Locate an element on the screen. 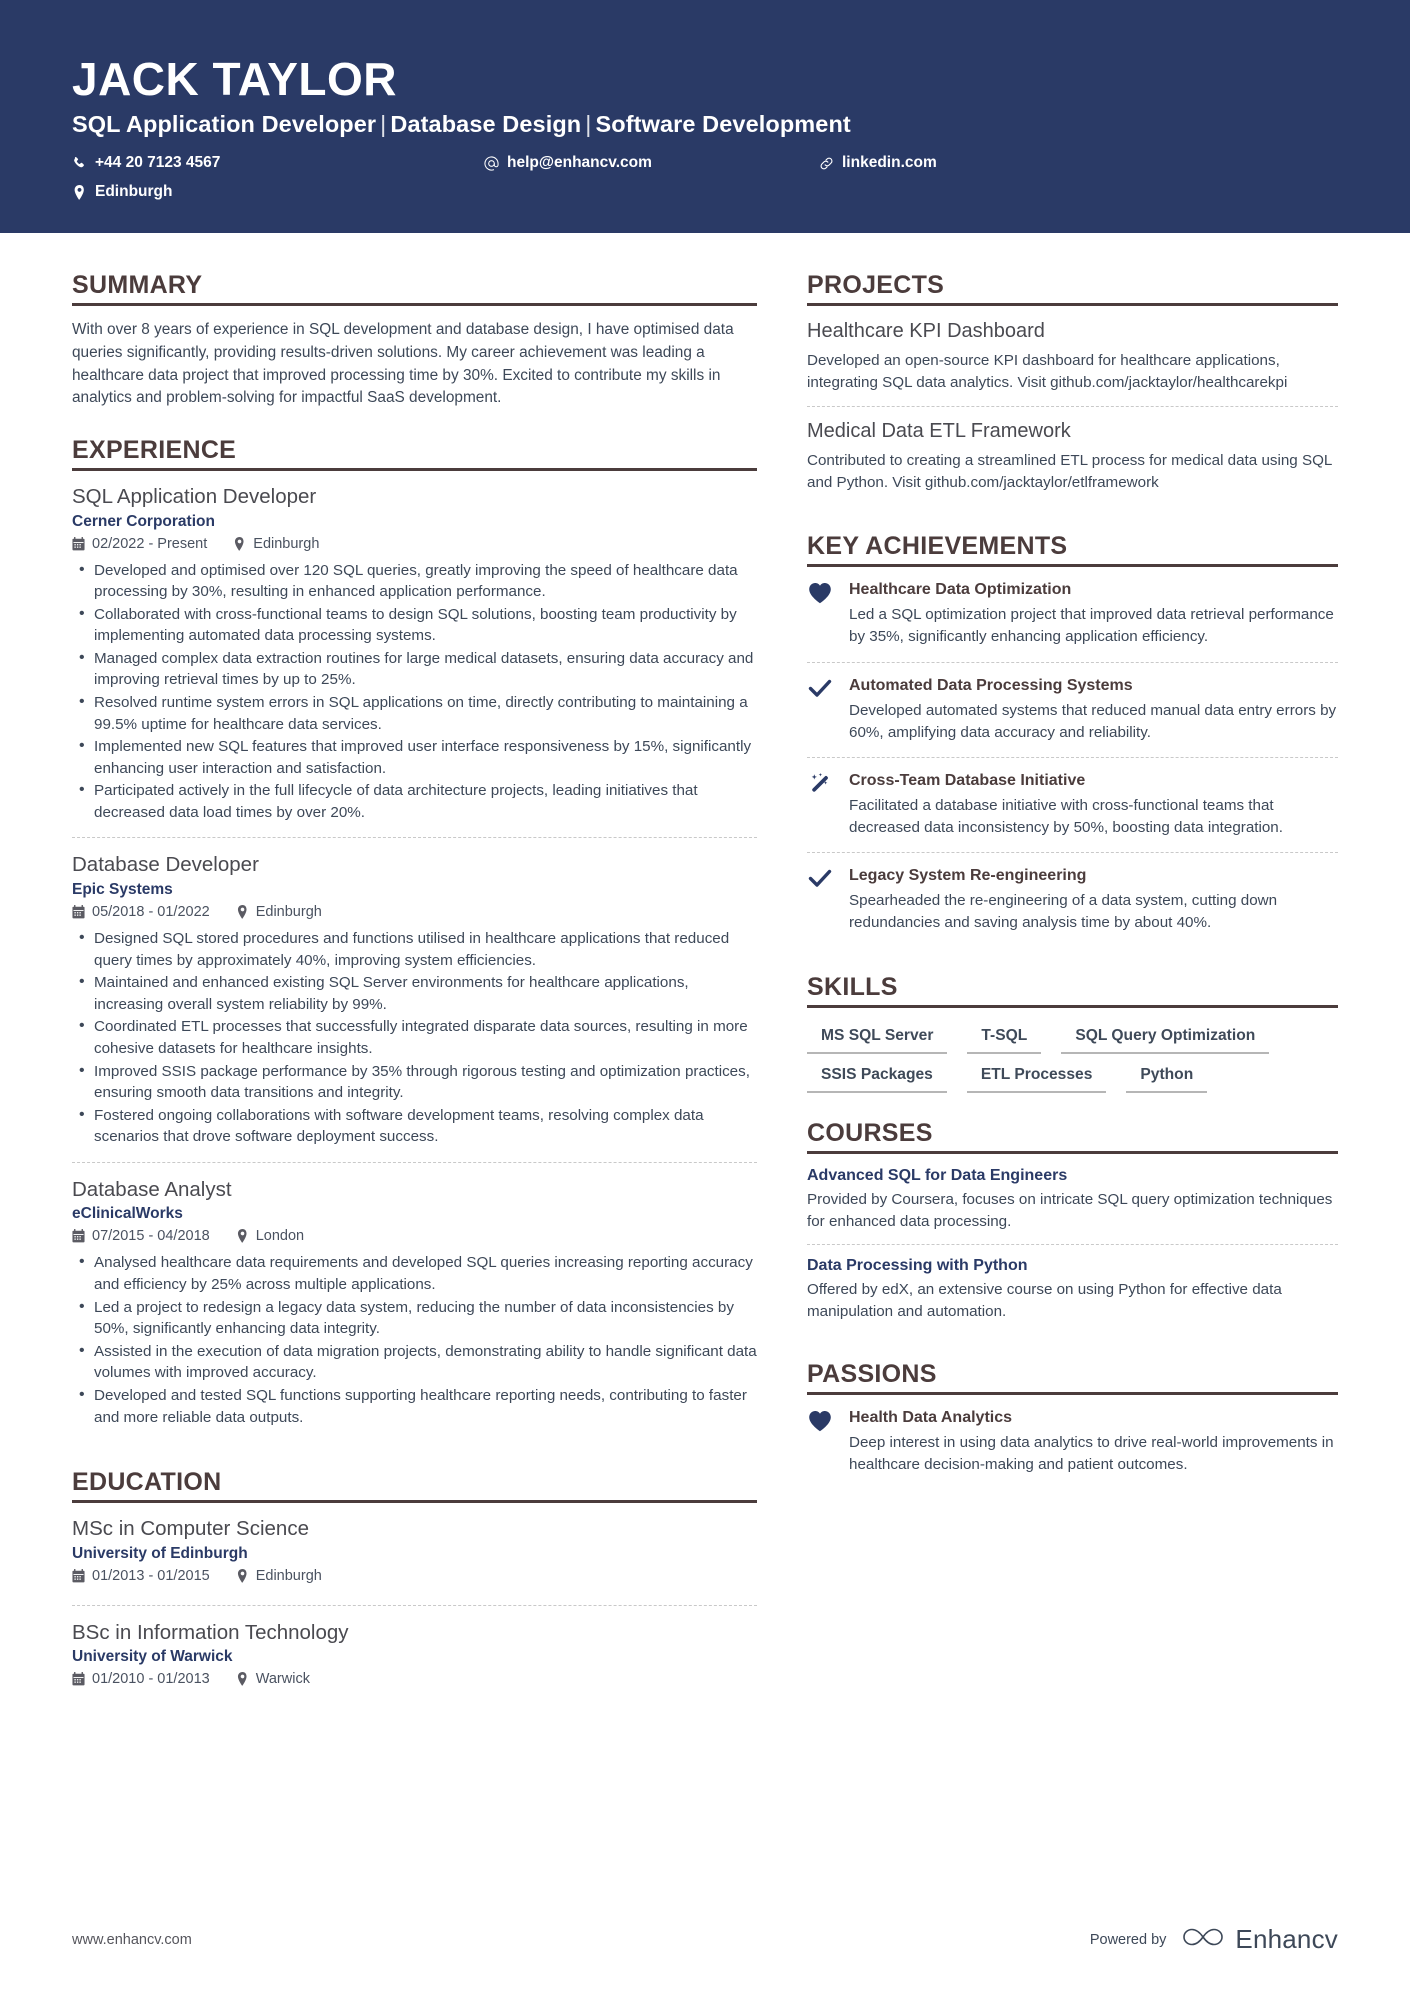 Image resolution: width=1410 pixels, height=1995 pixels. contact-linkedin: linkedin.com is located at coordinates (1078, 163).